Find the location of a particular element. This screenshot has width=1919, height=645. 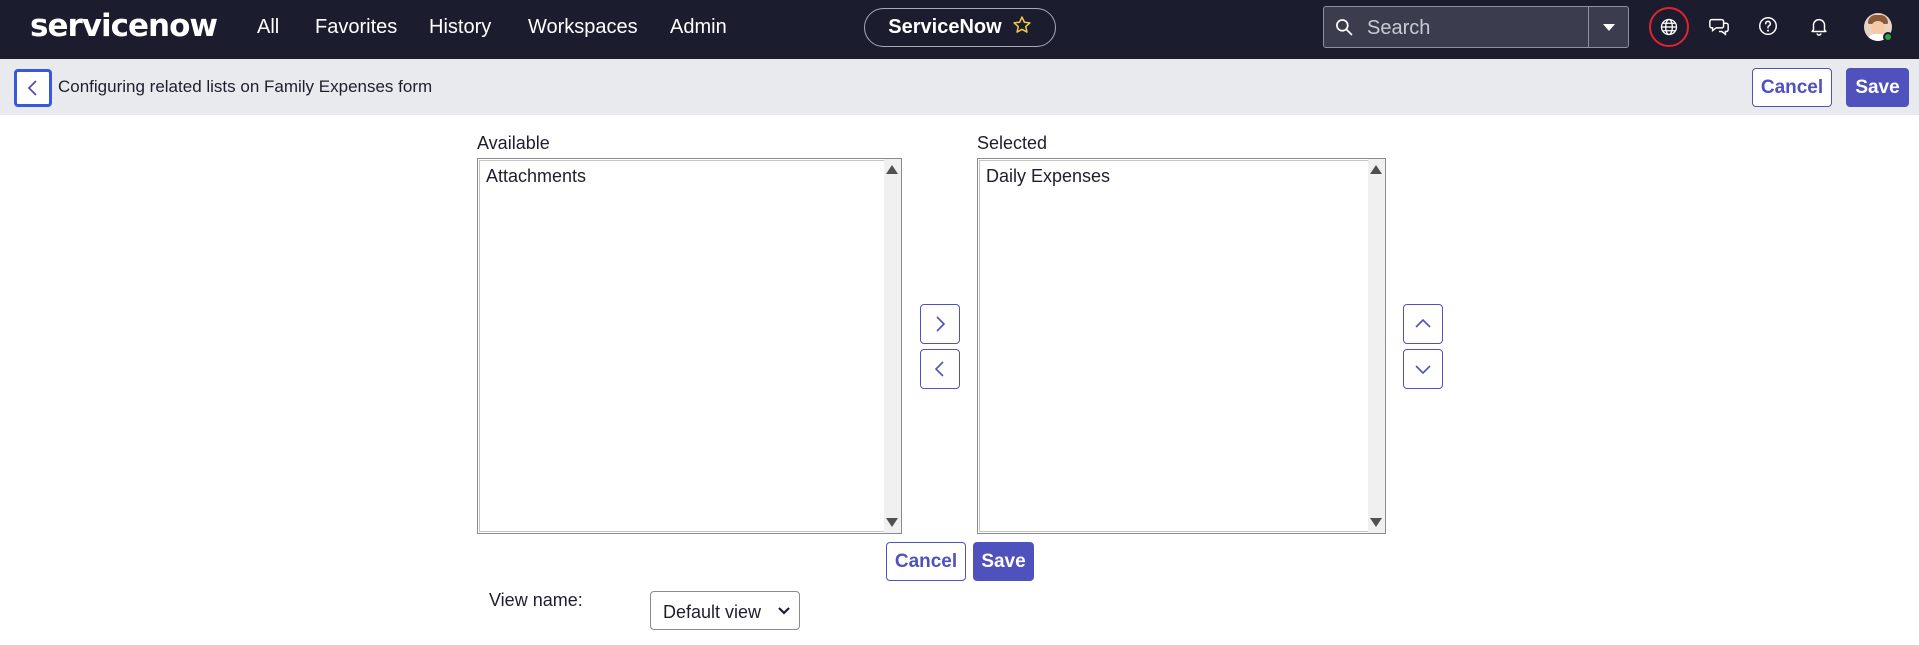

available-listbox: Attachments is located at coordinates (689, 346).